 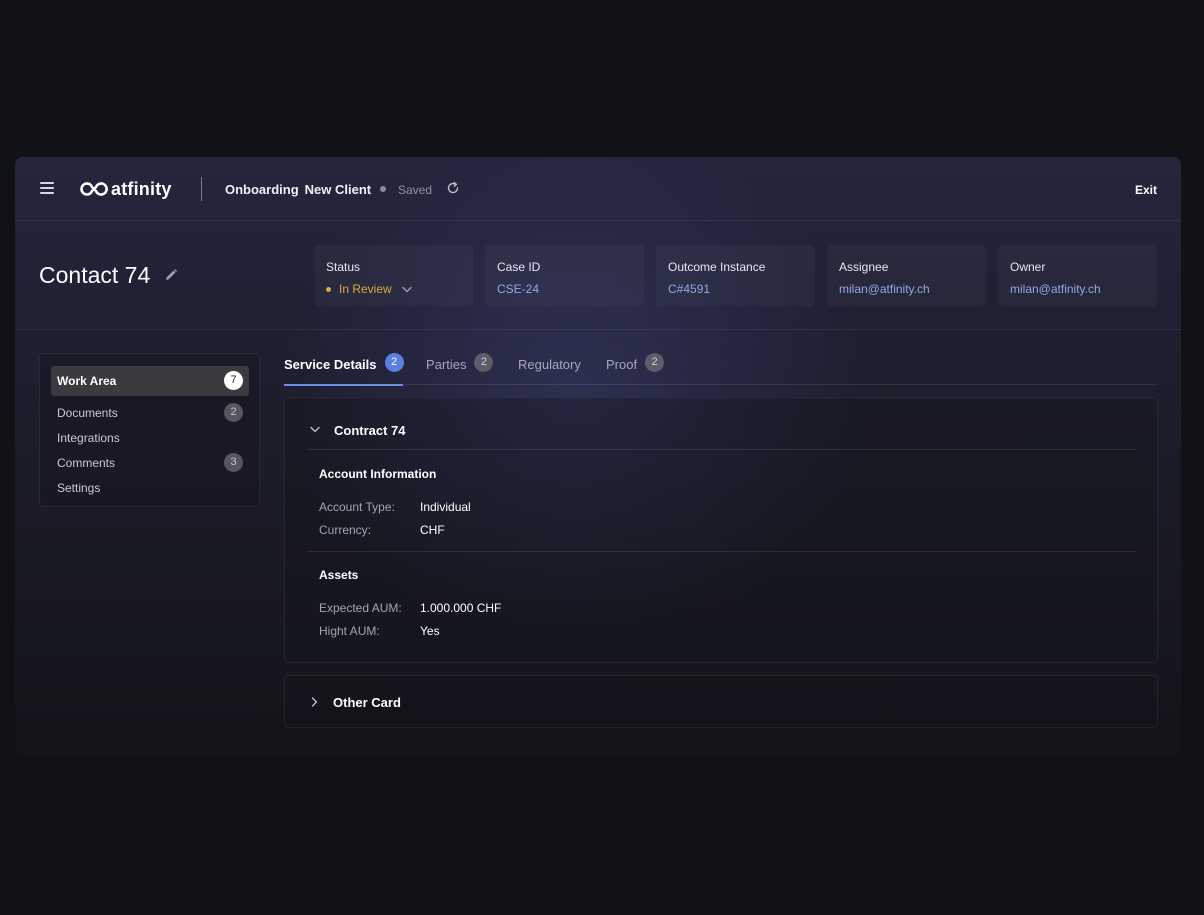 What do you see at coordinates (453, 188) in the screenshot?
I see `refresh-icon` at bounding box center [453, 188].